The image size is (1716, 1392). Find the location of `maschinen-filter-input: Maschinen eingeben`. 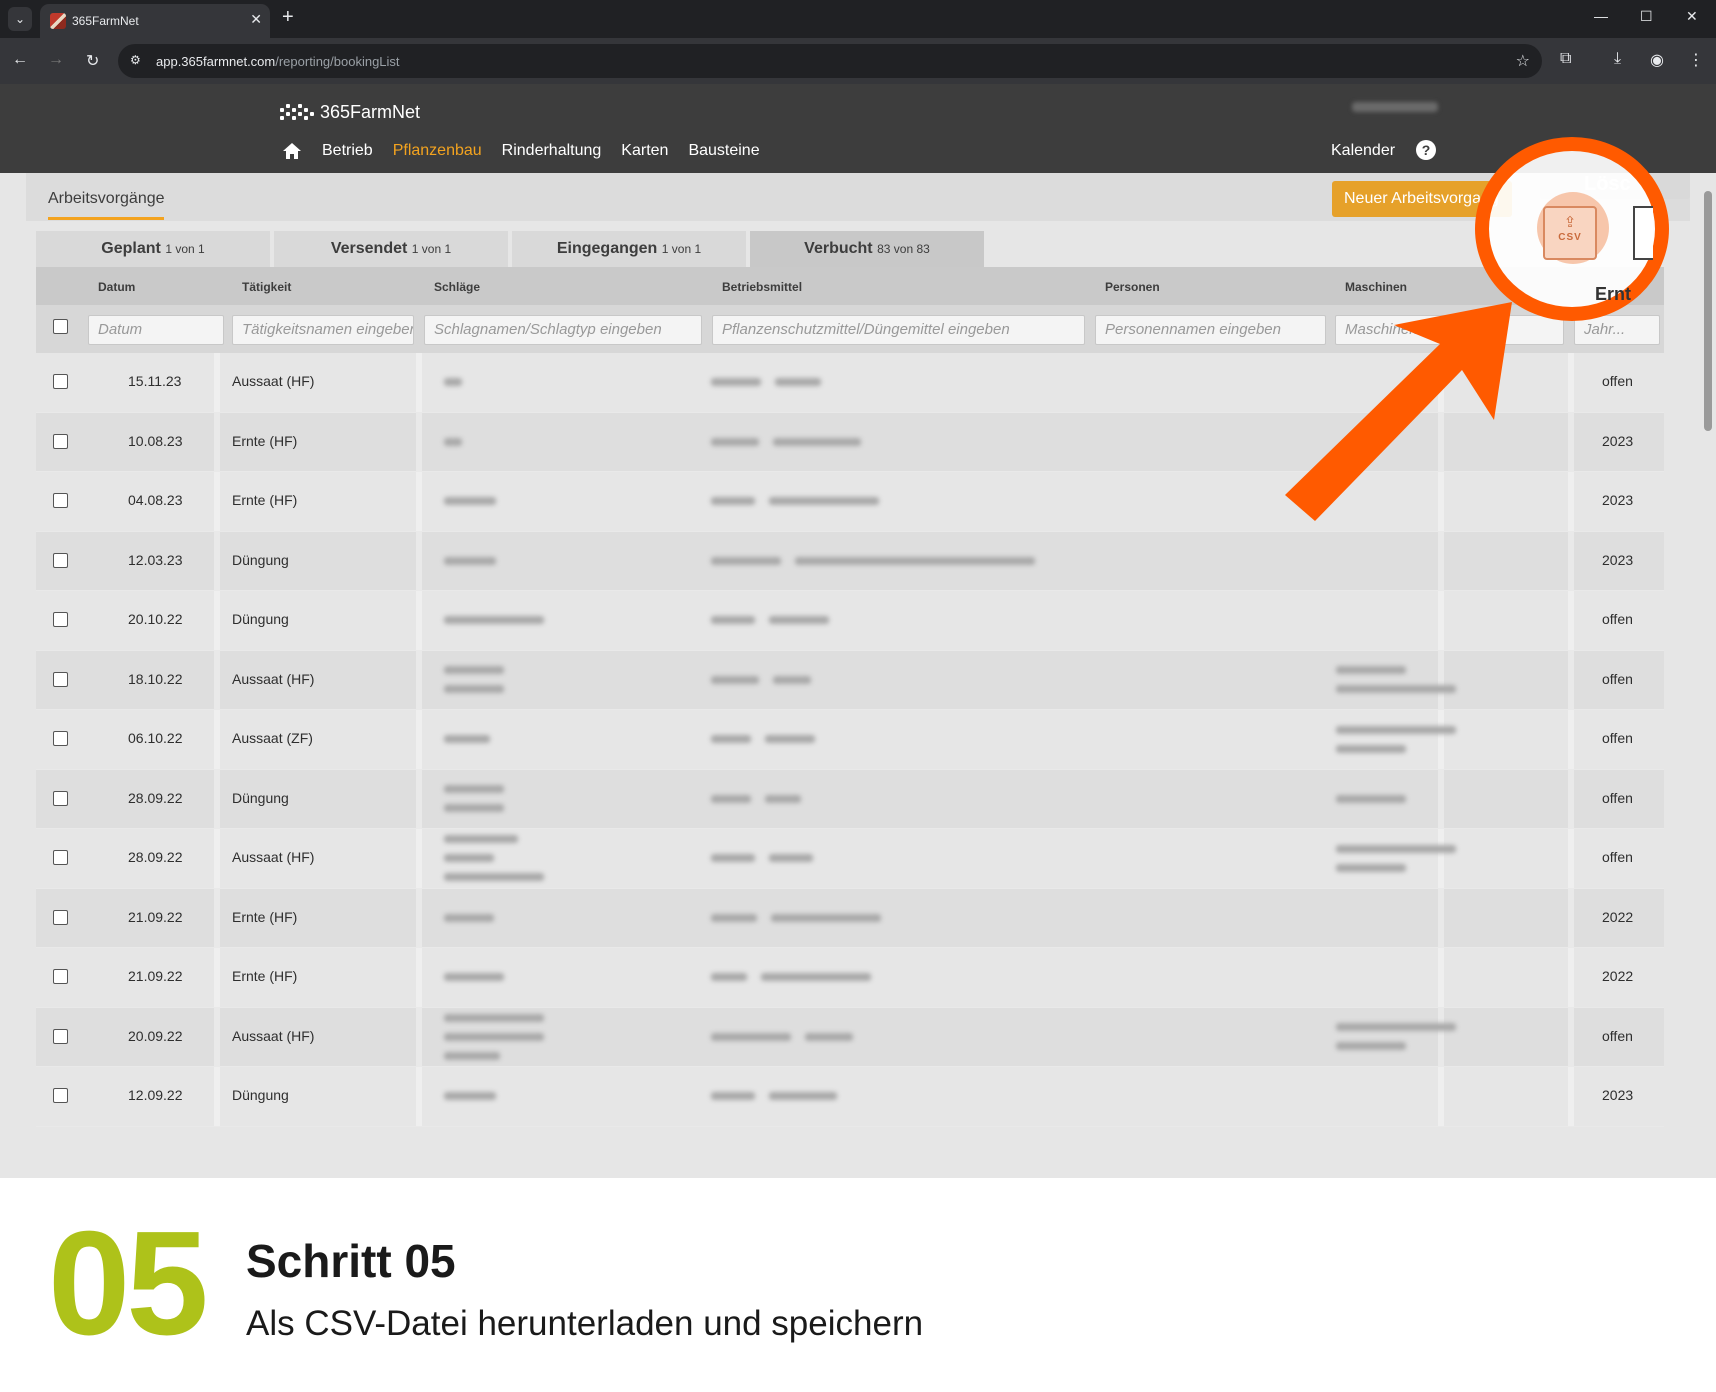

maschinen-filter-input: Maschinen eingeben is located at coordinates (1449, 330).